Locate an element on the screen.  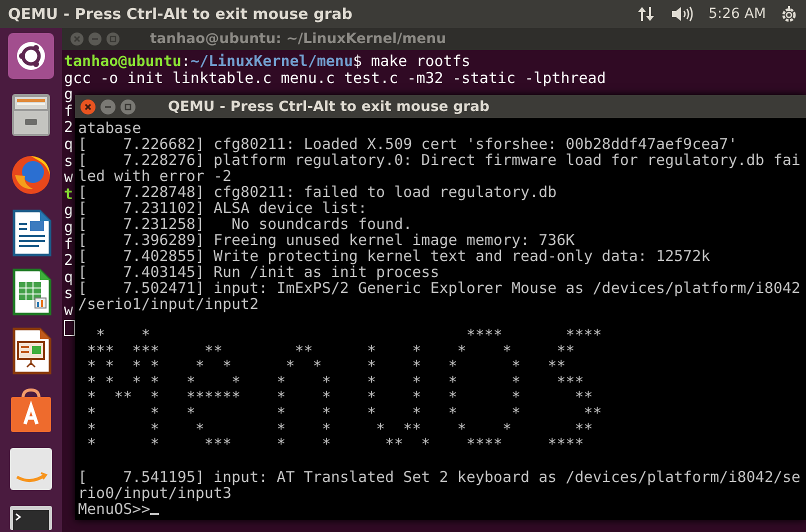
console-line: [ 7.231102] ALSA device list: is located at coordinates (222, 208).